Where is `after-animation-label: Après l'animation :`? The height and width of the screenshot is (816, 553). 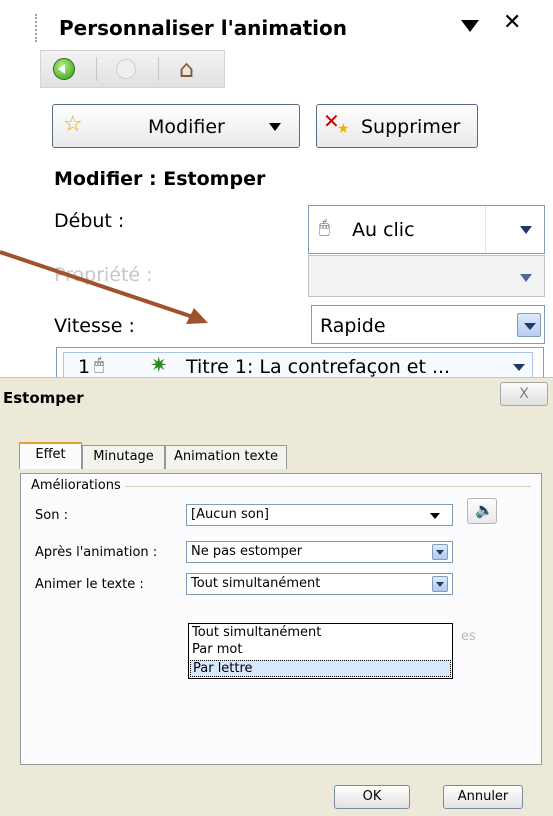
after-animation-label: Après l'animation : is located at coordinates (96, 552).